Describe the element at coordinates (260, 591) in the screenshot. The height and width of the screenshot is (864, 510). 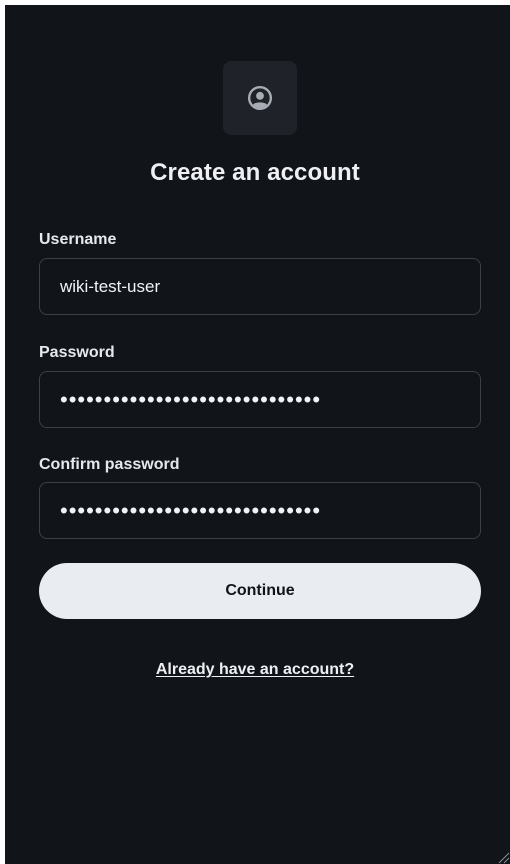
I see `continue-button: Continue` at that location.